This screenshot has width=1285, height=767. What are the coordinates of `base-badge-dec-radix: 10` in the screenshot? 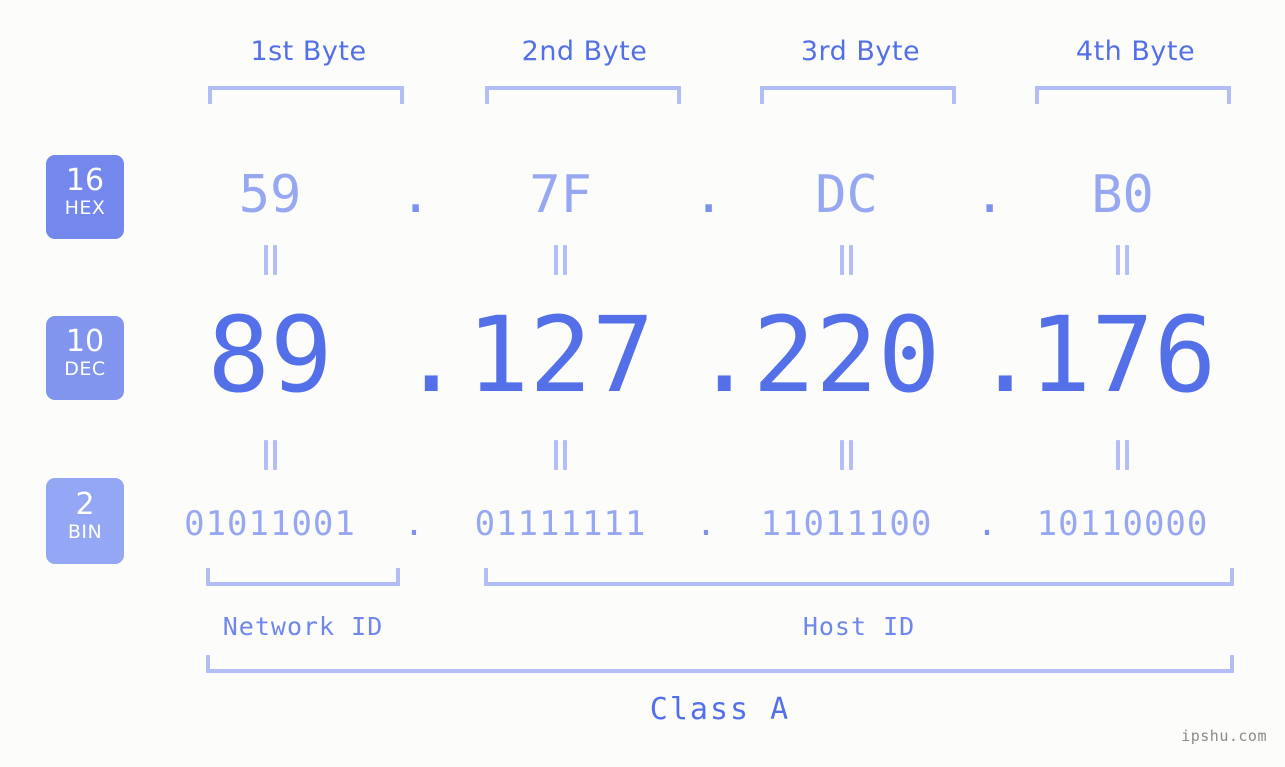 It's located at (85, 341).